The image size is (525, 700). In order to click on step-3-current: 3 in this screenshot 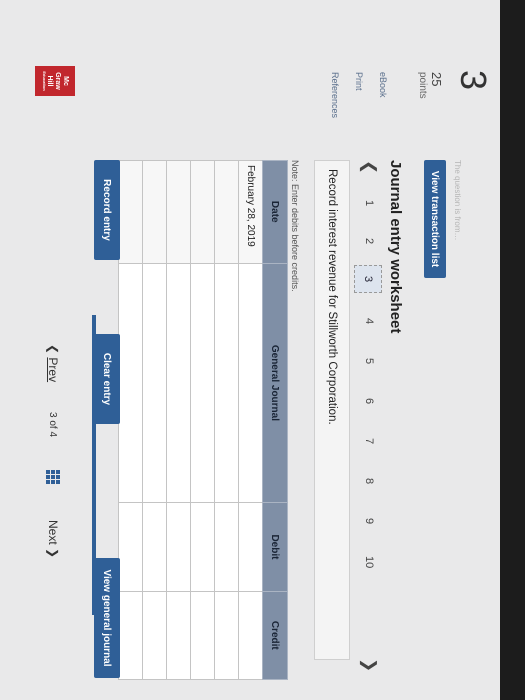, I will do `click(368, 279)`.